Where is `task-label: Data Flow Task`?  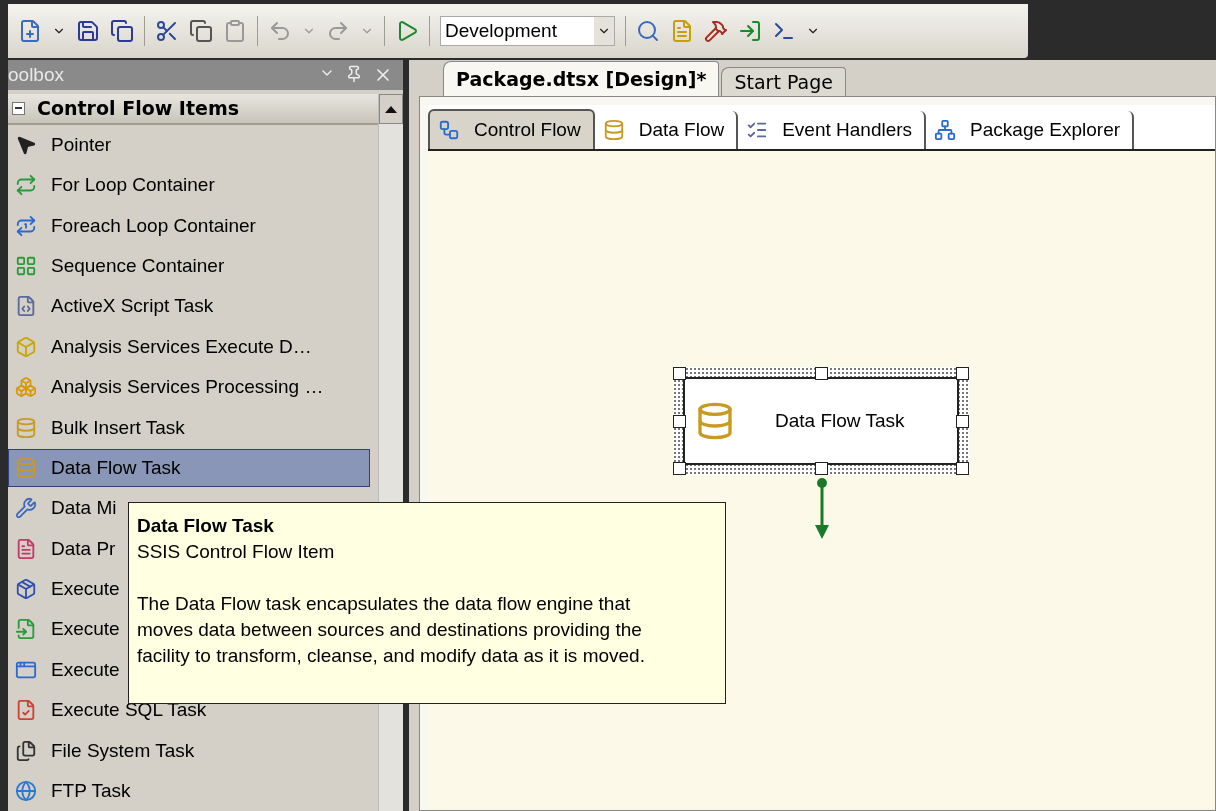 task-label: Data Flow Task is located at coordinates (840, 421).